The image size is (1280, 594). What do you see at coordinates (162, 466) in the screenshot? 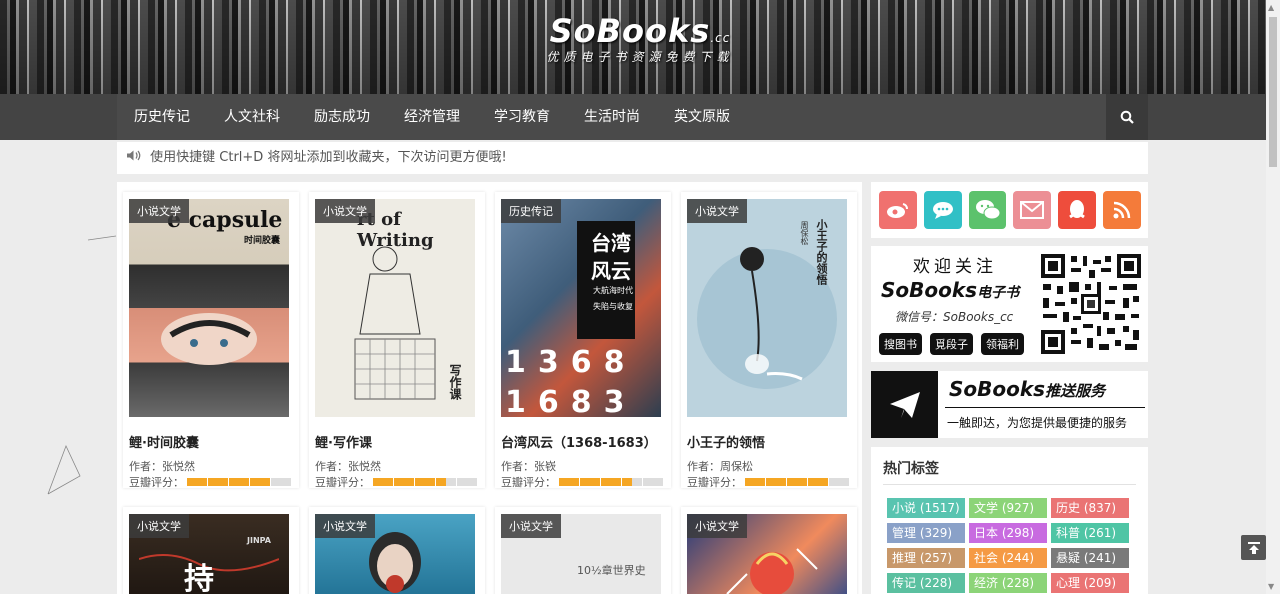
I see `book-author: 作者：张悦然` at bounding box center [162, 466].